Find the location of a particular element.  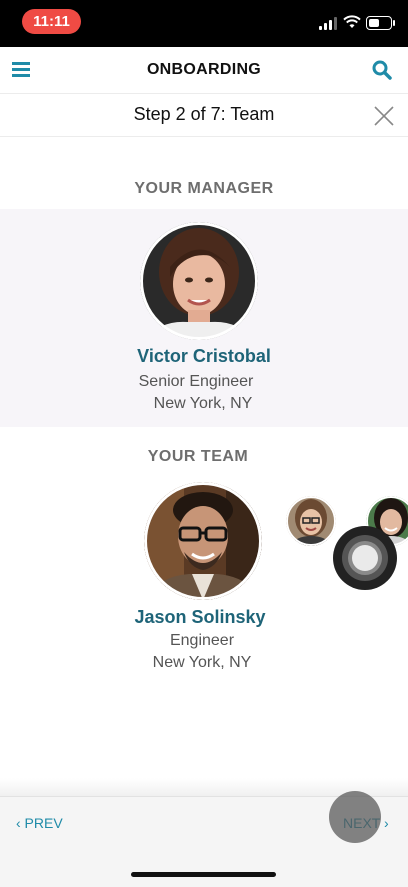

wifi-icon is located at coordinates (352, 21).